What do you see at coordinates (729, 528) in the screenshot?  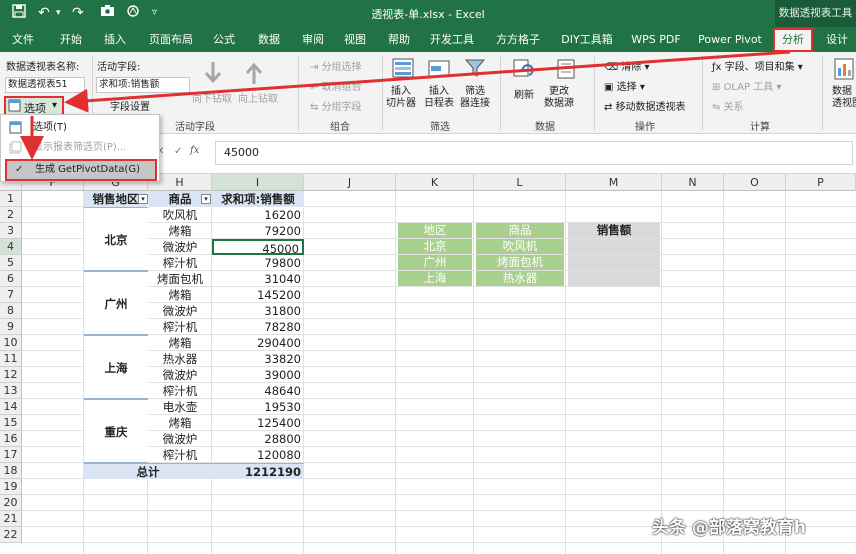 I see `watermark: 头条 @部落窝教育h` at bounding box center [729, 528].